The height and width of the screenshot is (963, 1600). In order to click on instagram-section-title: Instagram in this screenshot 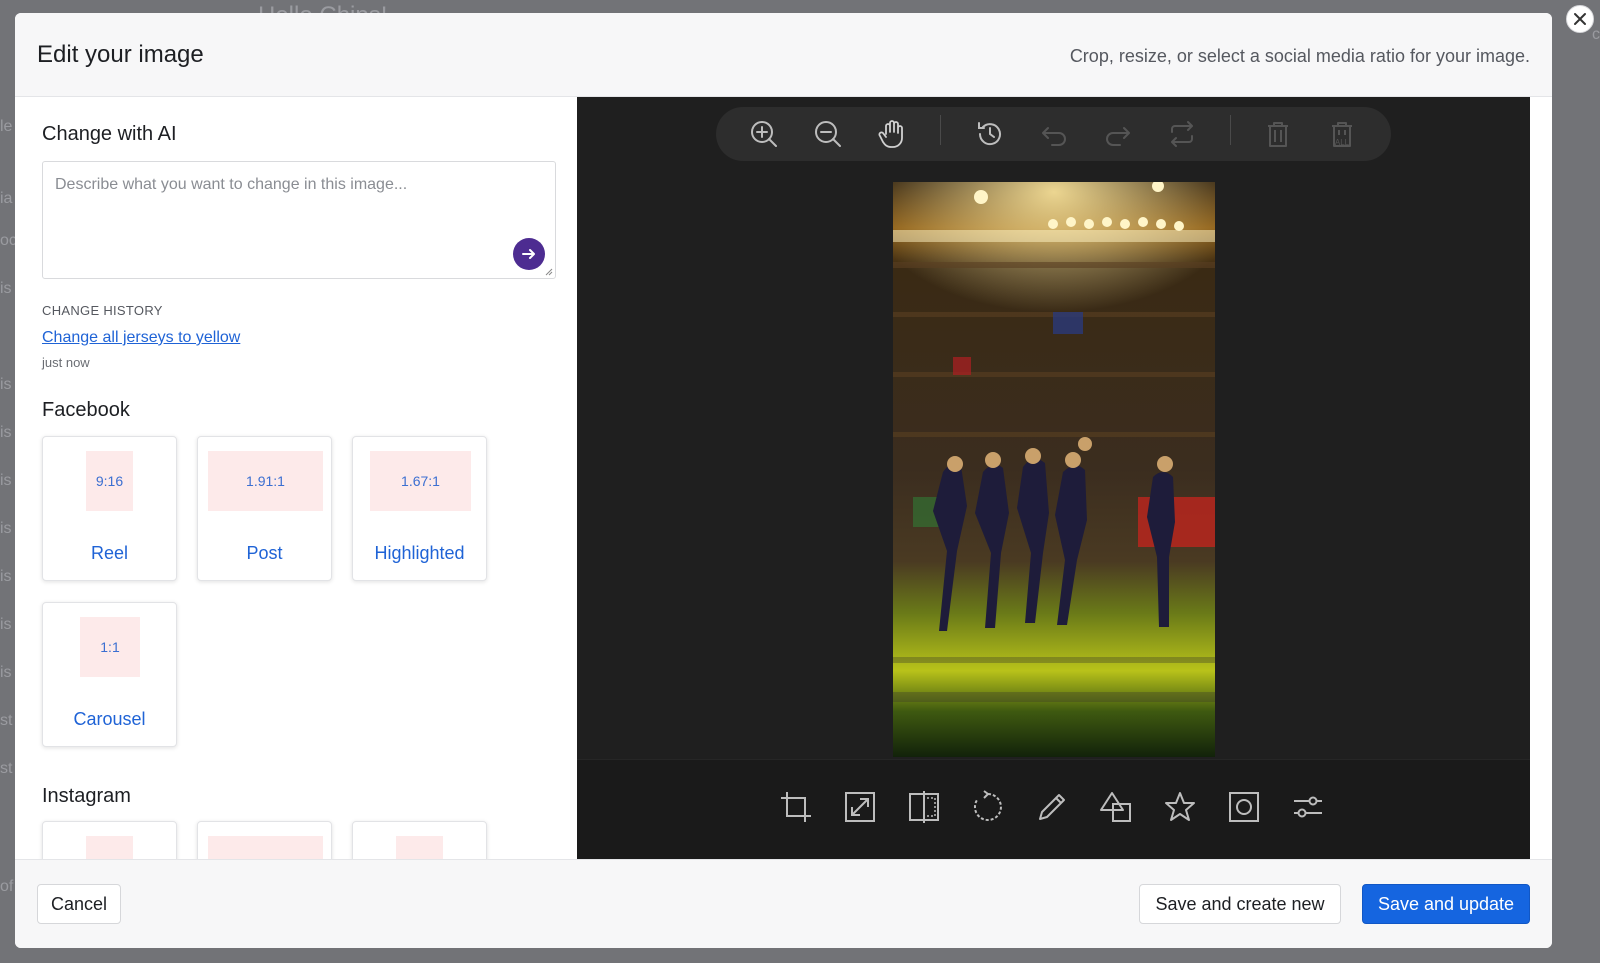, I will do `click(86, 796)`.